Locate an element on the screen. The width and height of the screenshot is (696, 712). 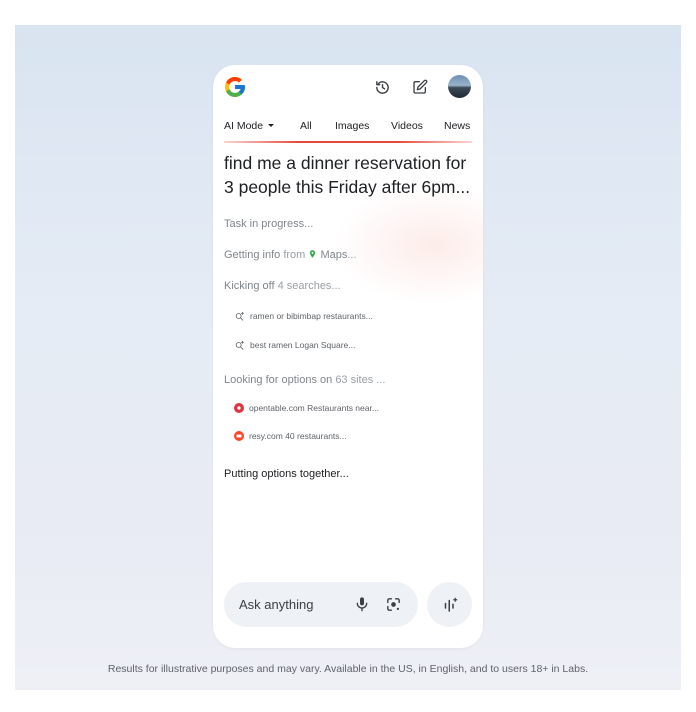
tab-news: News is located at coordinates (457, 126).